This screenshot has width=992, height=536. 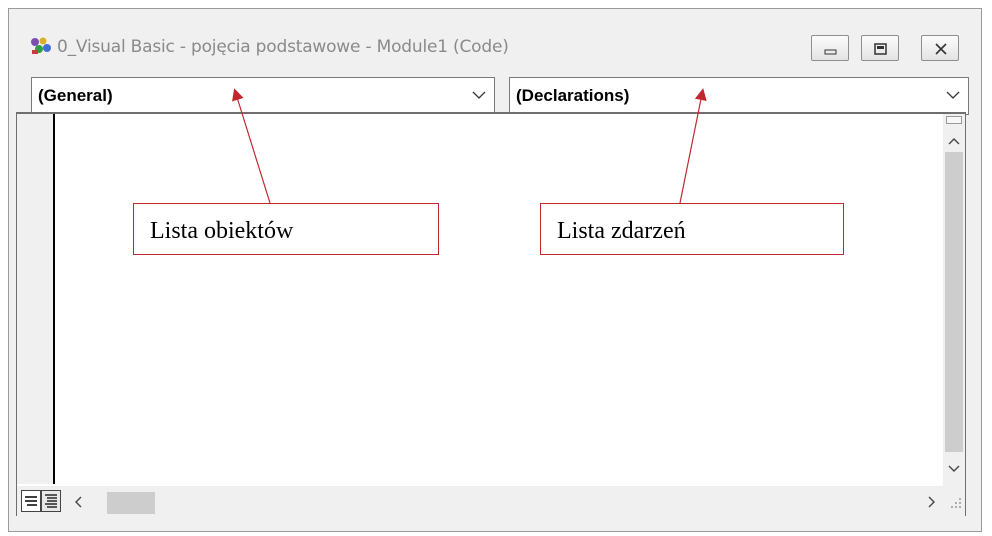 I want to click on object-list-callout-label: Lista obiektów, so click(x=222, y=231).